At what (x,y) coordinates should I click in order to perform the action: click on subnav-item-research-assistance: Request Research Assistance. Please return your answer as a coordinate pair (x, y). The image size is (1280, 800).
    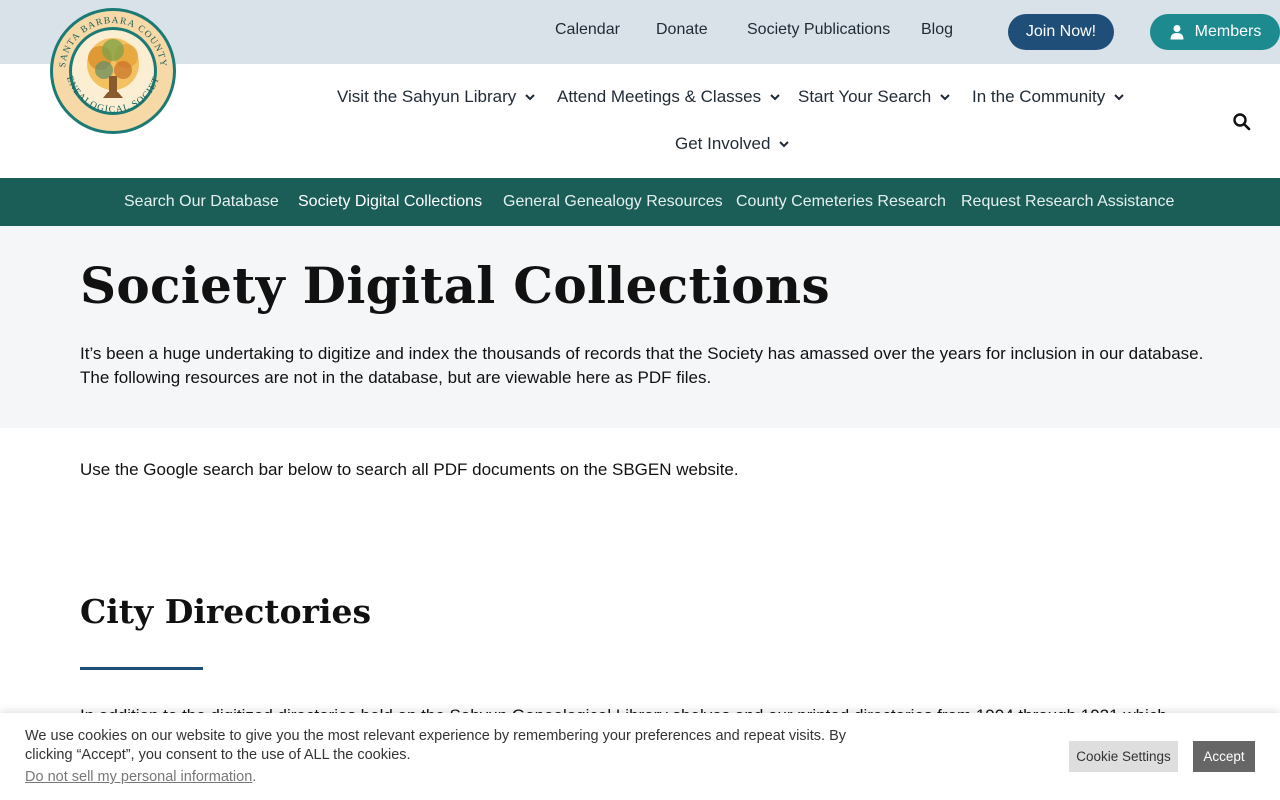
    Looking at the image, I should click on (1067, 202).